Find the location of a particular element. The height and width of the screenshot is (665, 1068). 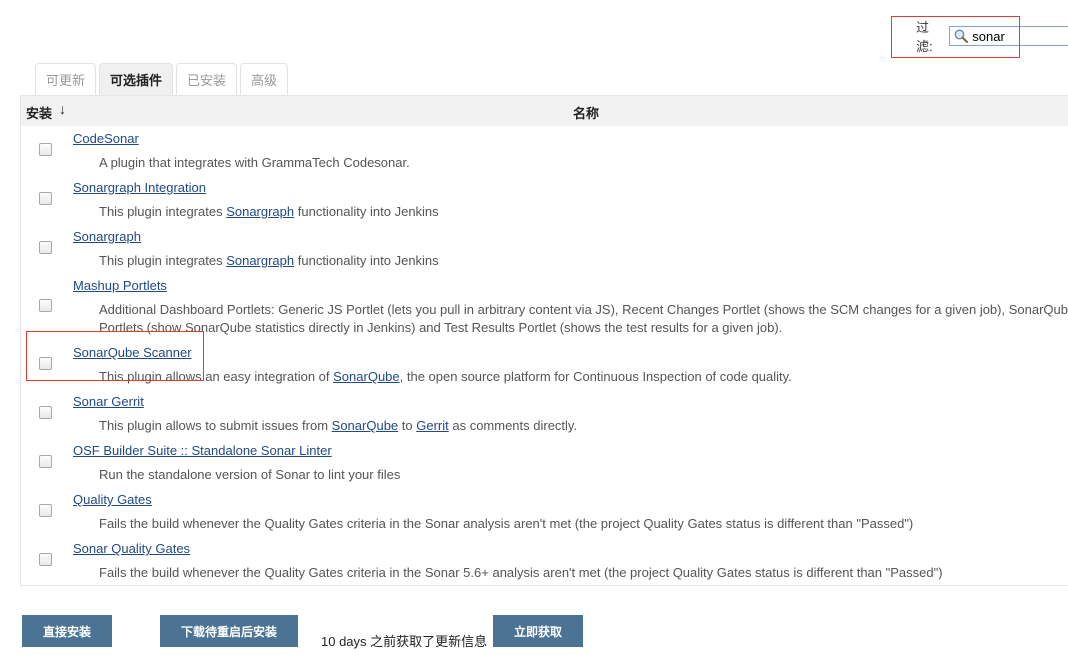

filter-input is located at coordinates (1016, 36).